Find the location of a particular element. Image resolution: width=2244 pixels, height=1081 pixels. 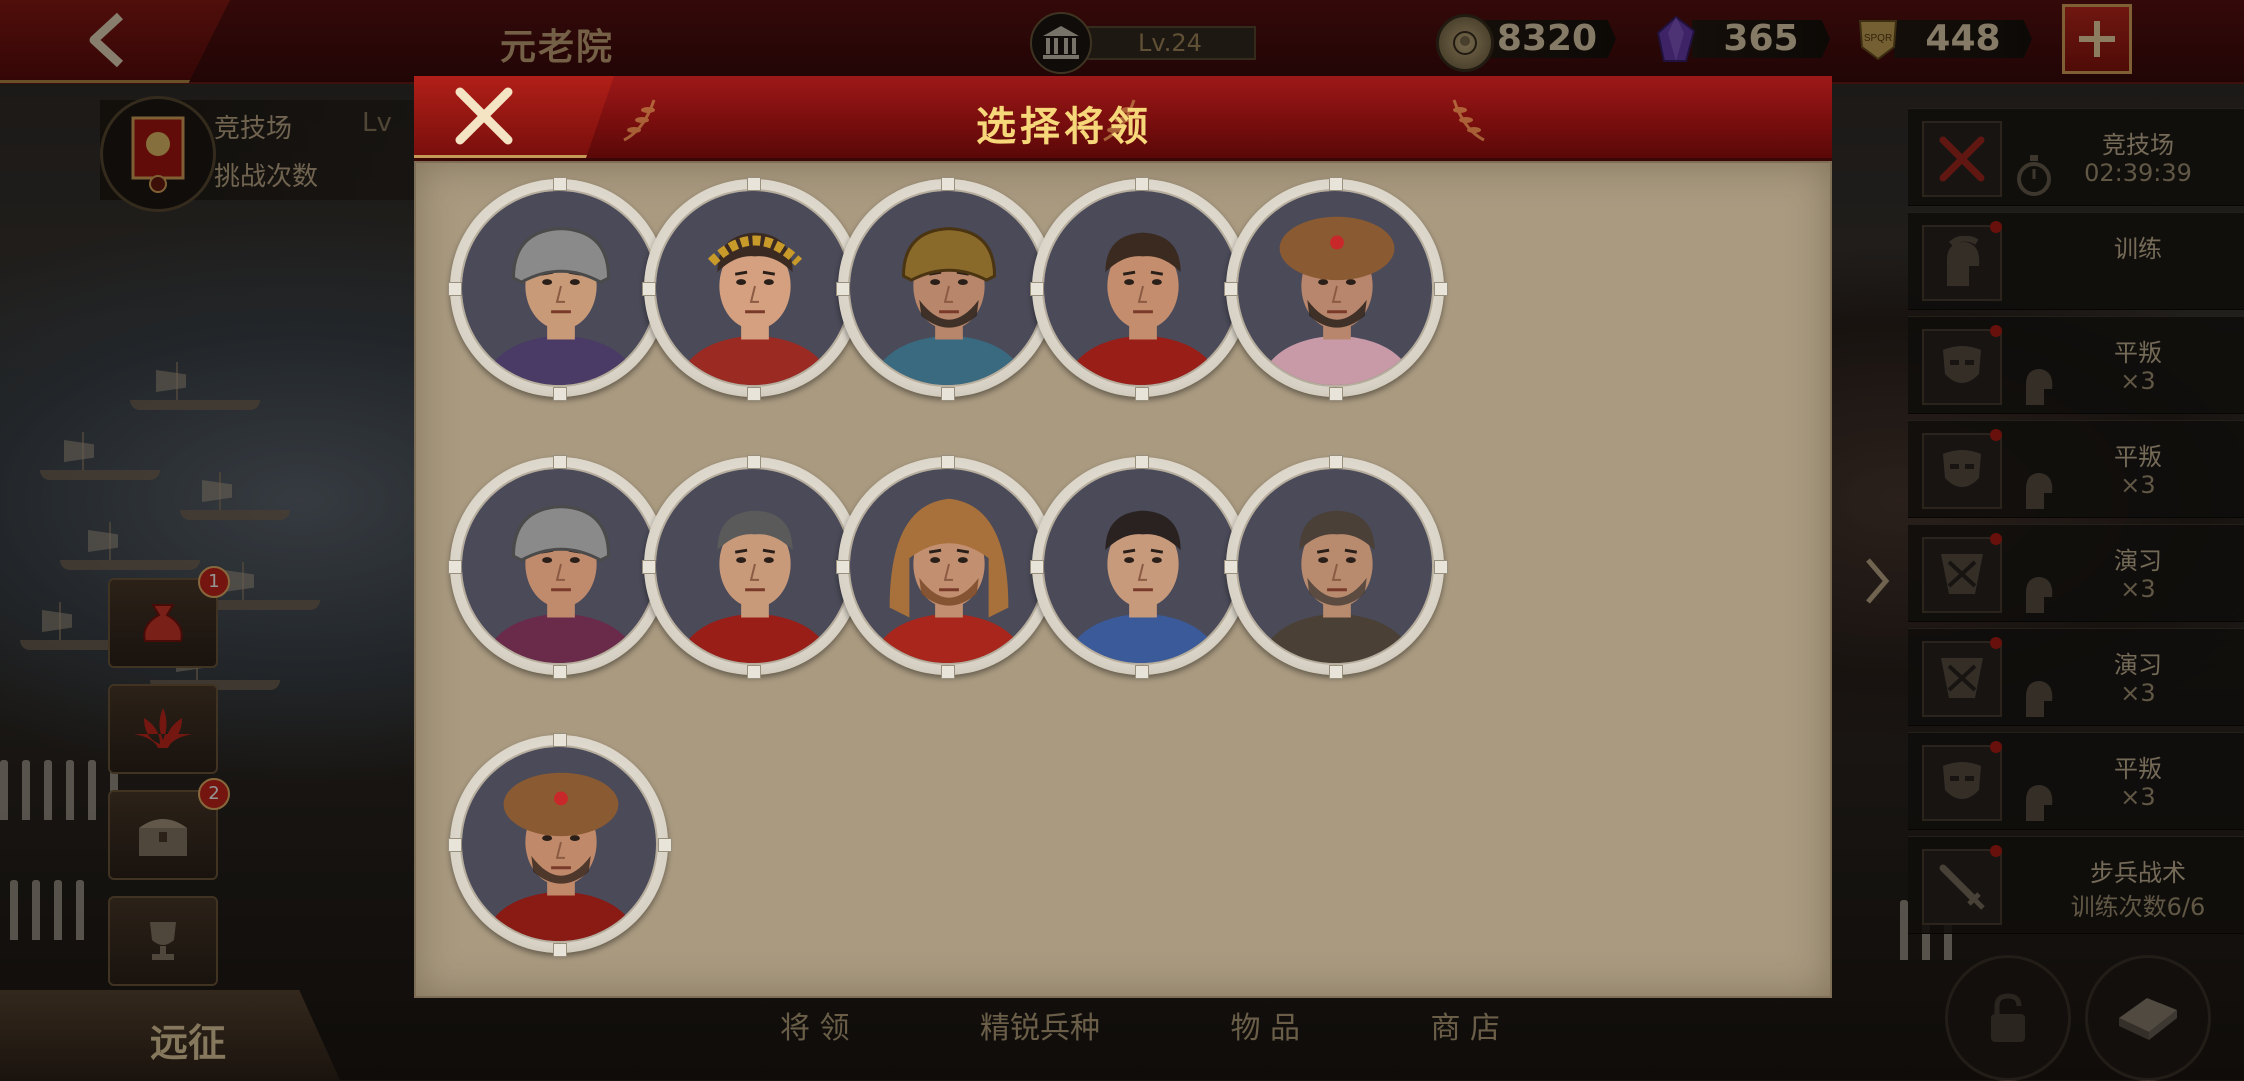

general-face-lion-pelt is located at coordinates (947, 566).